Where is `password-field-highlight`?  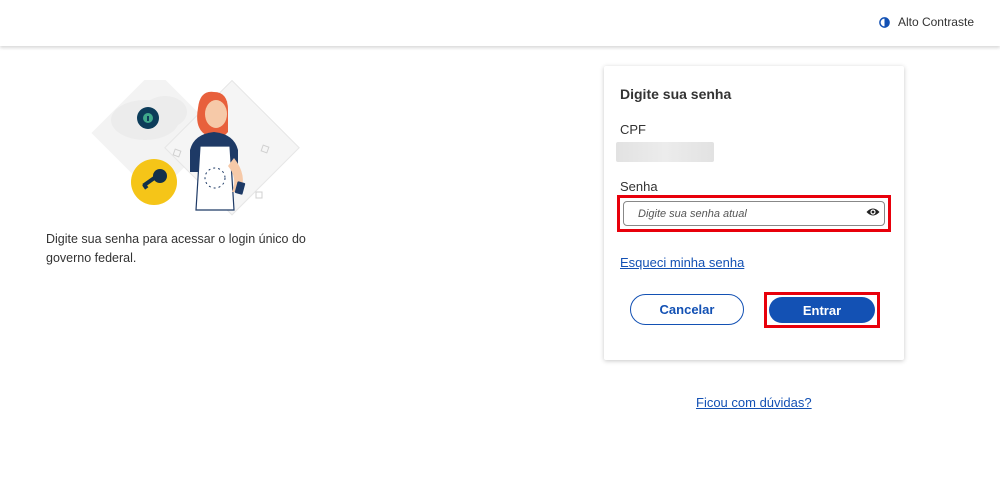
password-field-highlight is located at coordinates (754, 213).